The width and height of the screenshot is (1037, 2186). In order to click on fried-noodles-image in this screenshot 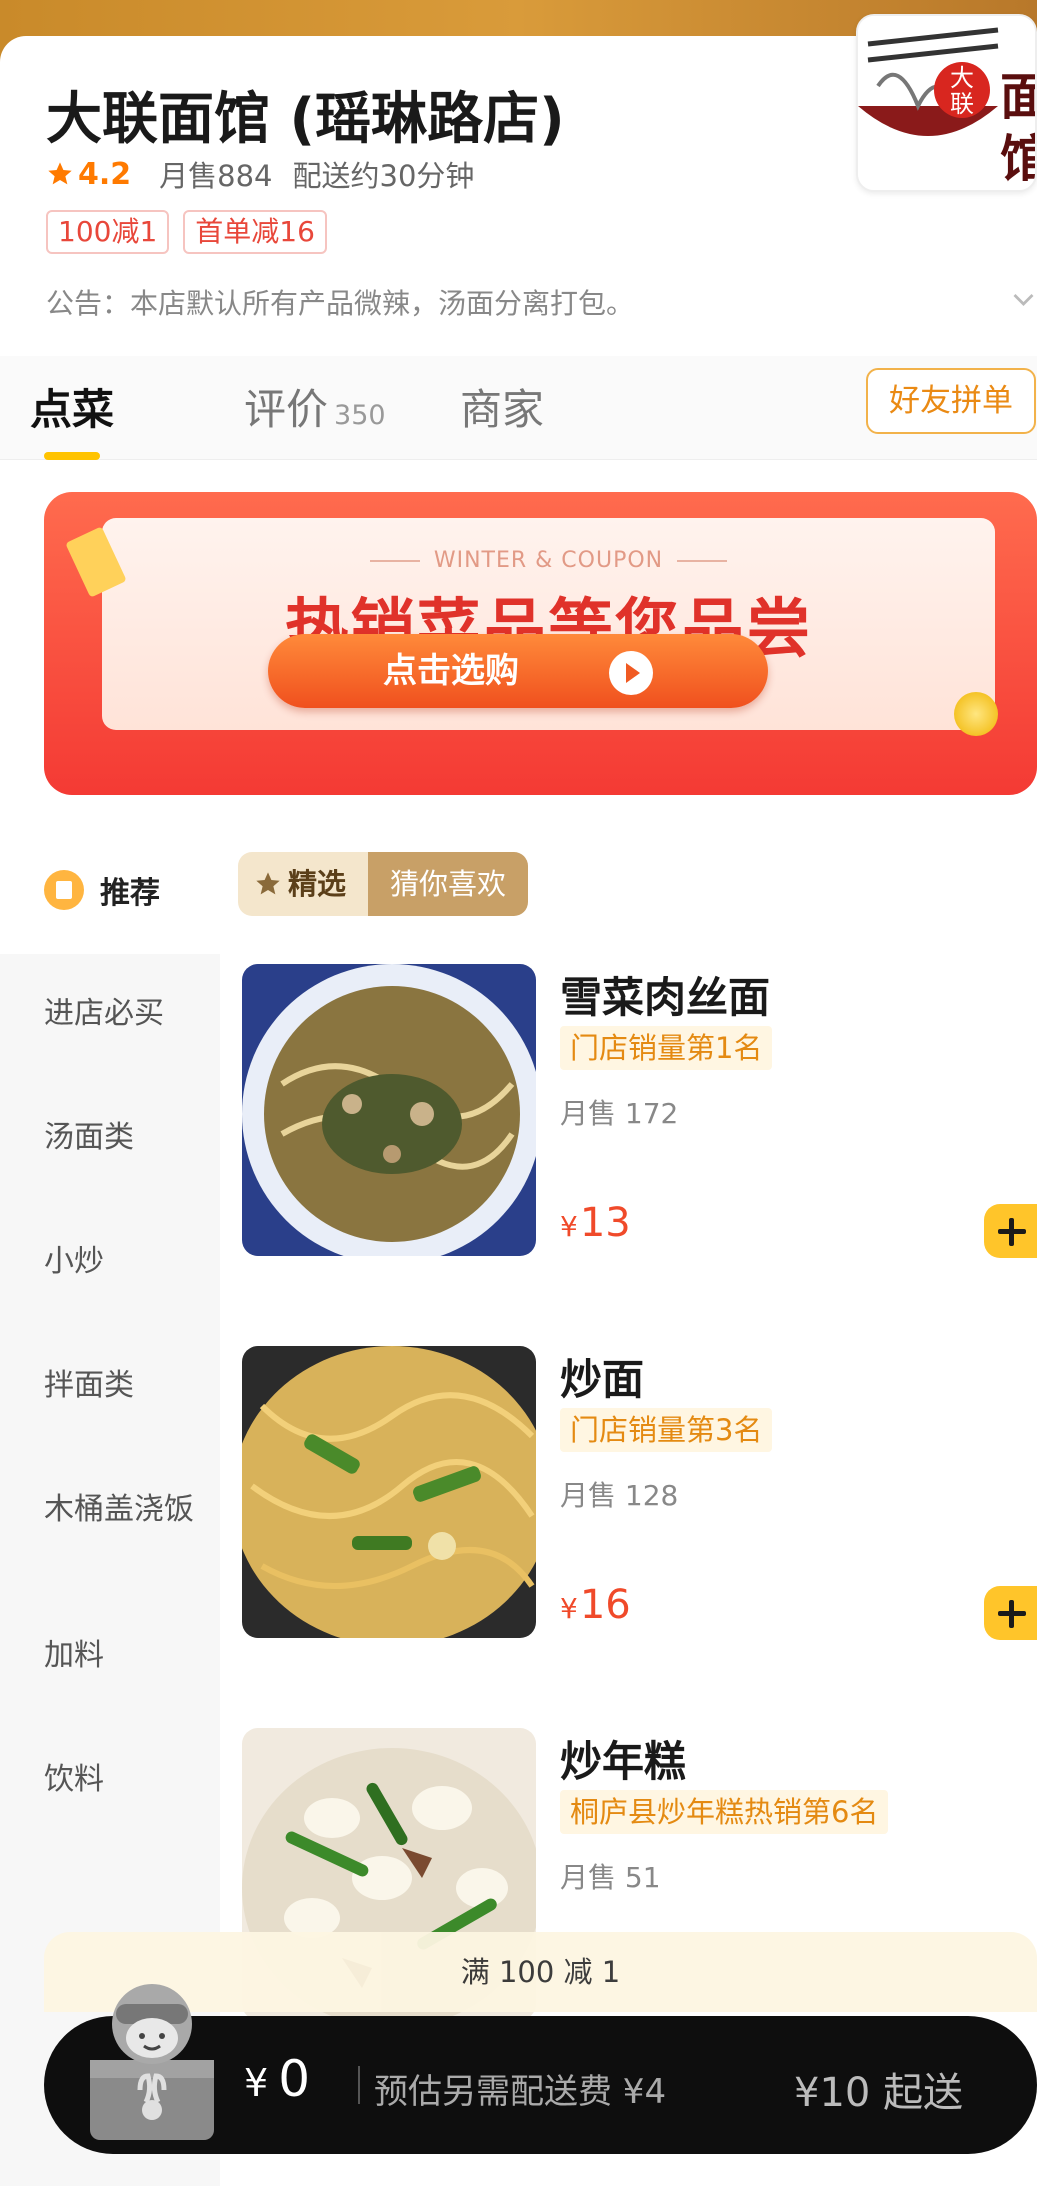, I will do `click(389, 1492)`.